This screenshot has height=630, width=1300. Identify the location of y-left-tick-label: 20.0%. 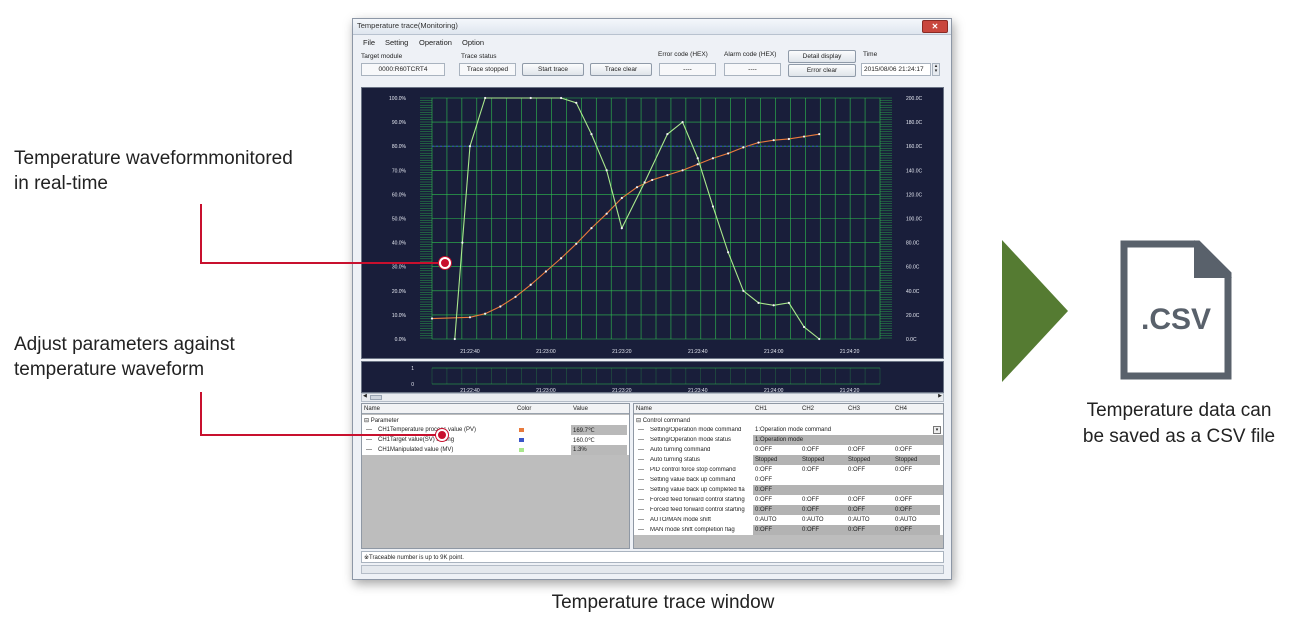
(399, 292).